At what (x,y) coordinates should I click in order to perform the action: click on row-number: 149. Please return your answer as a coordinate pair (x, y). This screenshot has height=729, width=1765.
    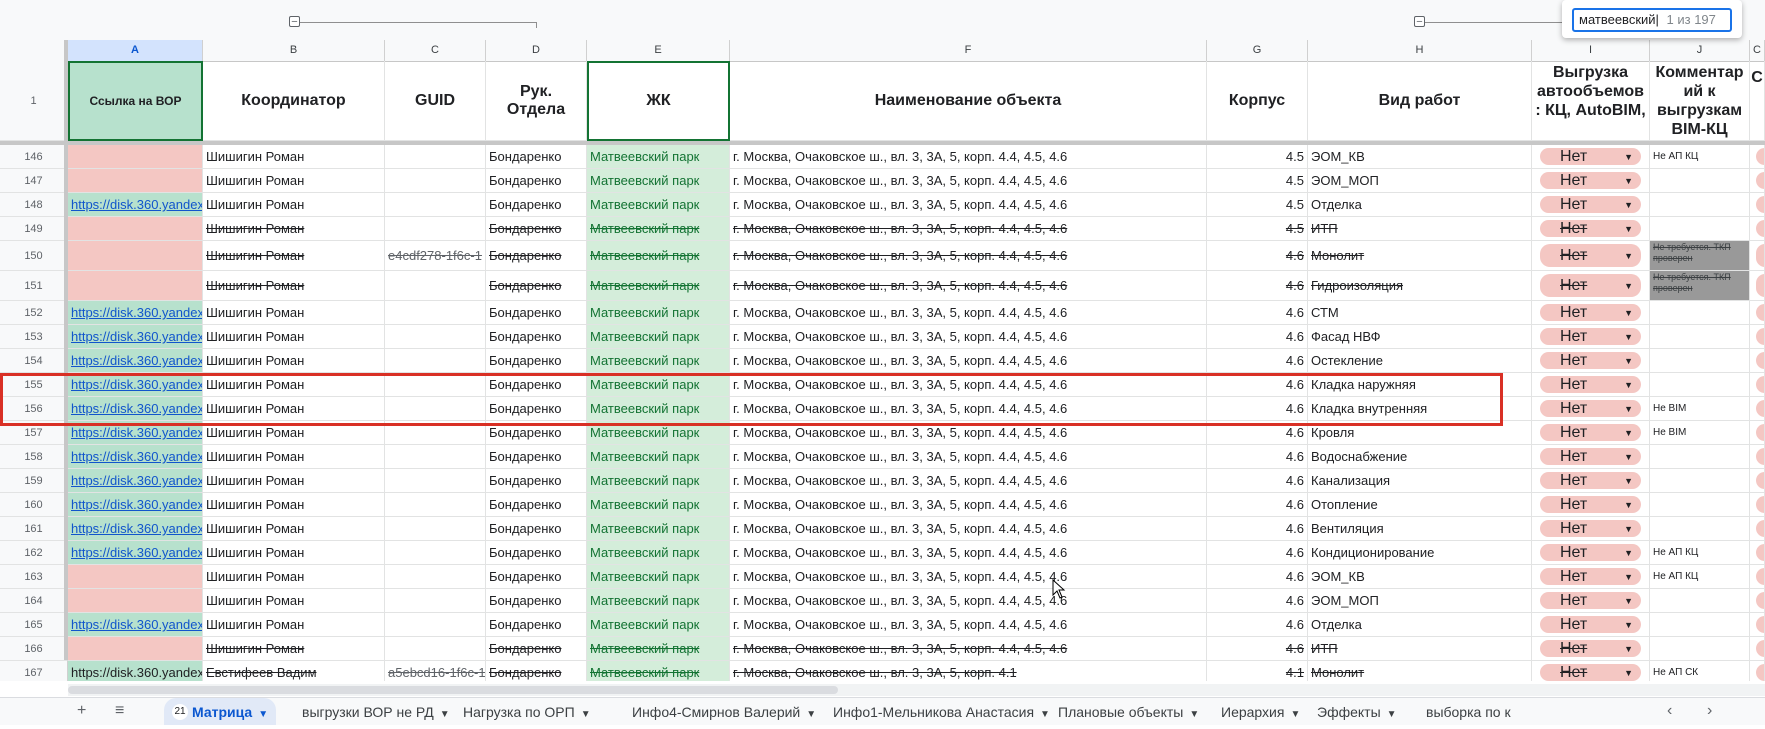
    Looking at the image, I should click on (34, 229).